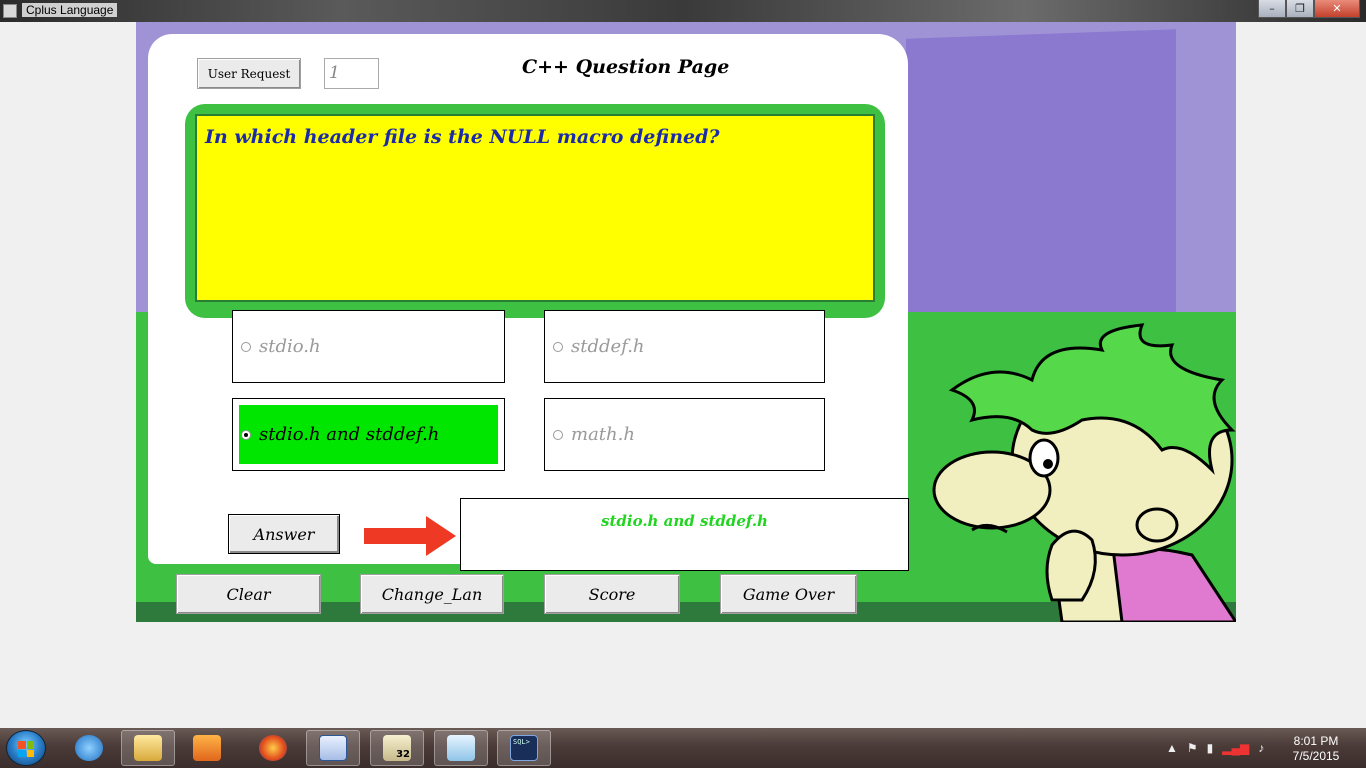 The width and height of the screenshot is (1366, 768). I want to click on title-bar: Cplus Language – ❐ ✕, so click(683, 11).